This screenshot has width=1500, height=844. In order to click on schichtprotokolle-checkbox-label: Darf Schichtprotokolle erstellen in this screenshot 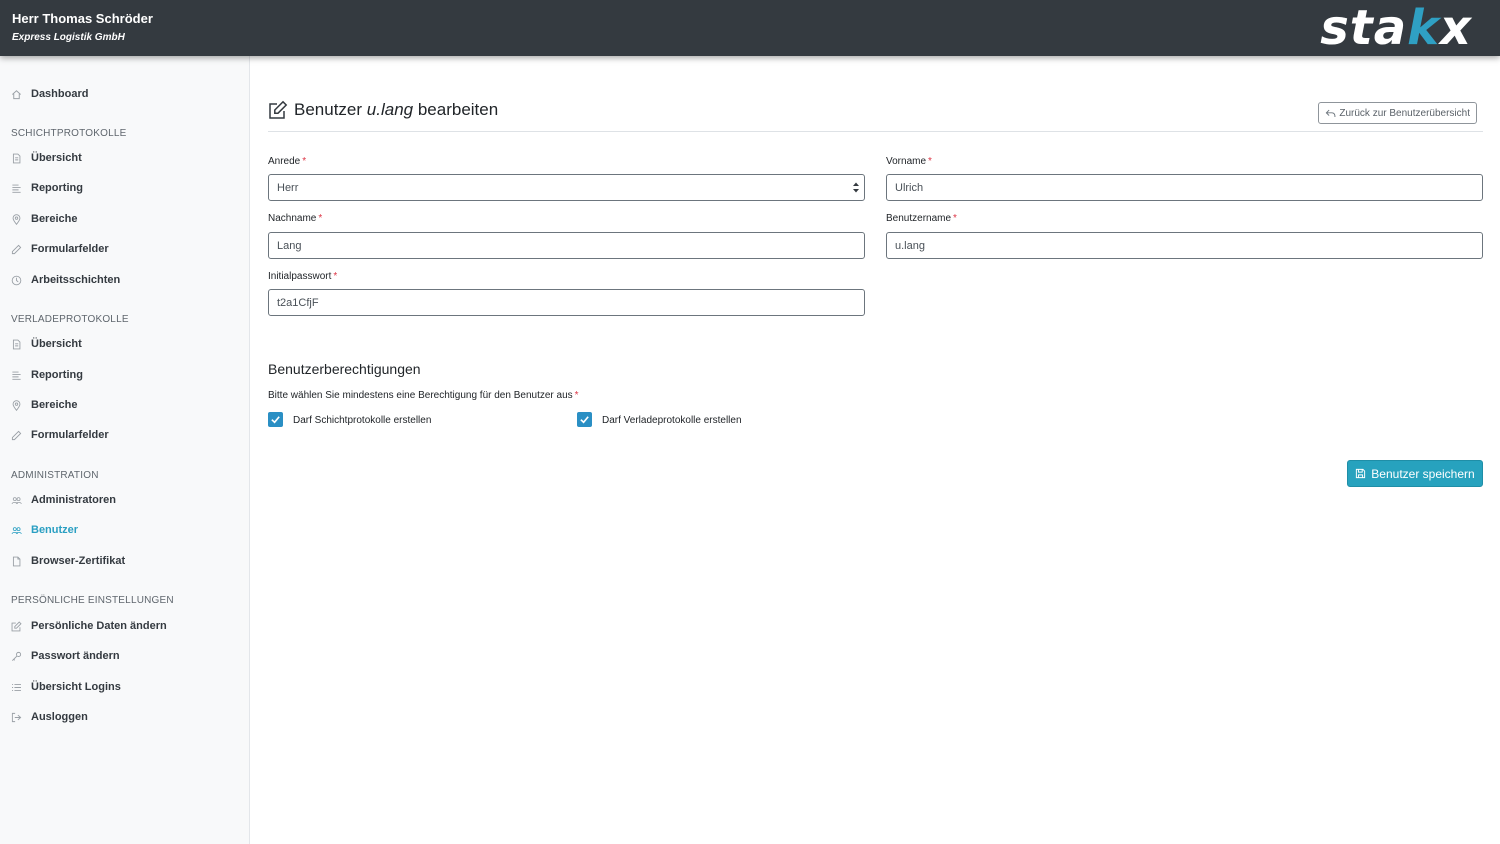, I will do `click(362, 420)`.